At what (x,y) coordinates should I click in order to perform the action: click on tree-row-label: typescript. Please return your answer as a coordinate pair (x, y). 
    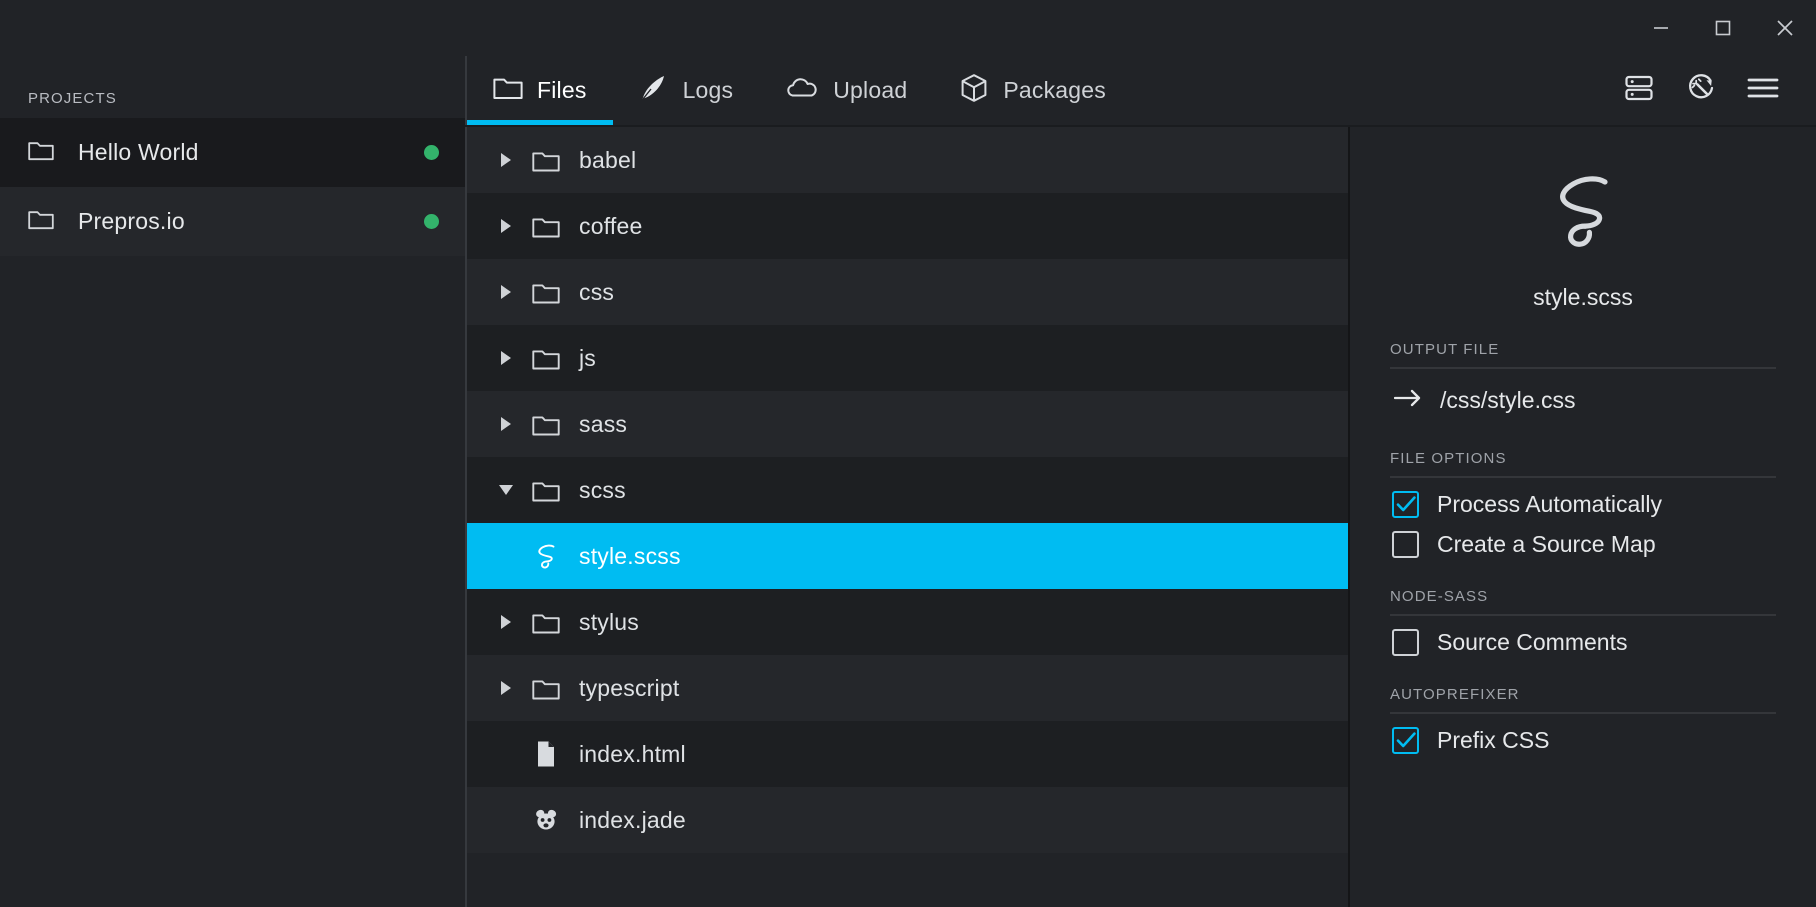
    Looking at the image, I should click on (629, 687).